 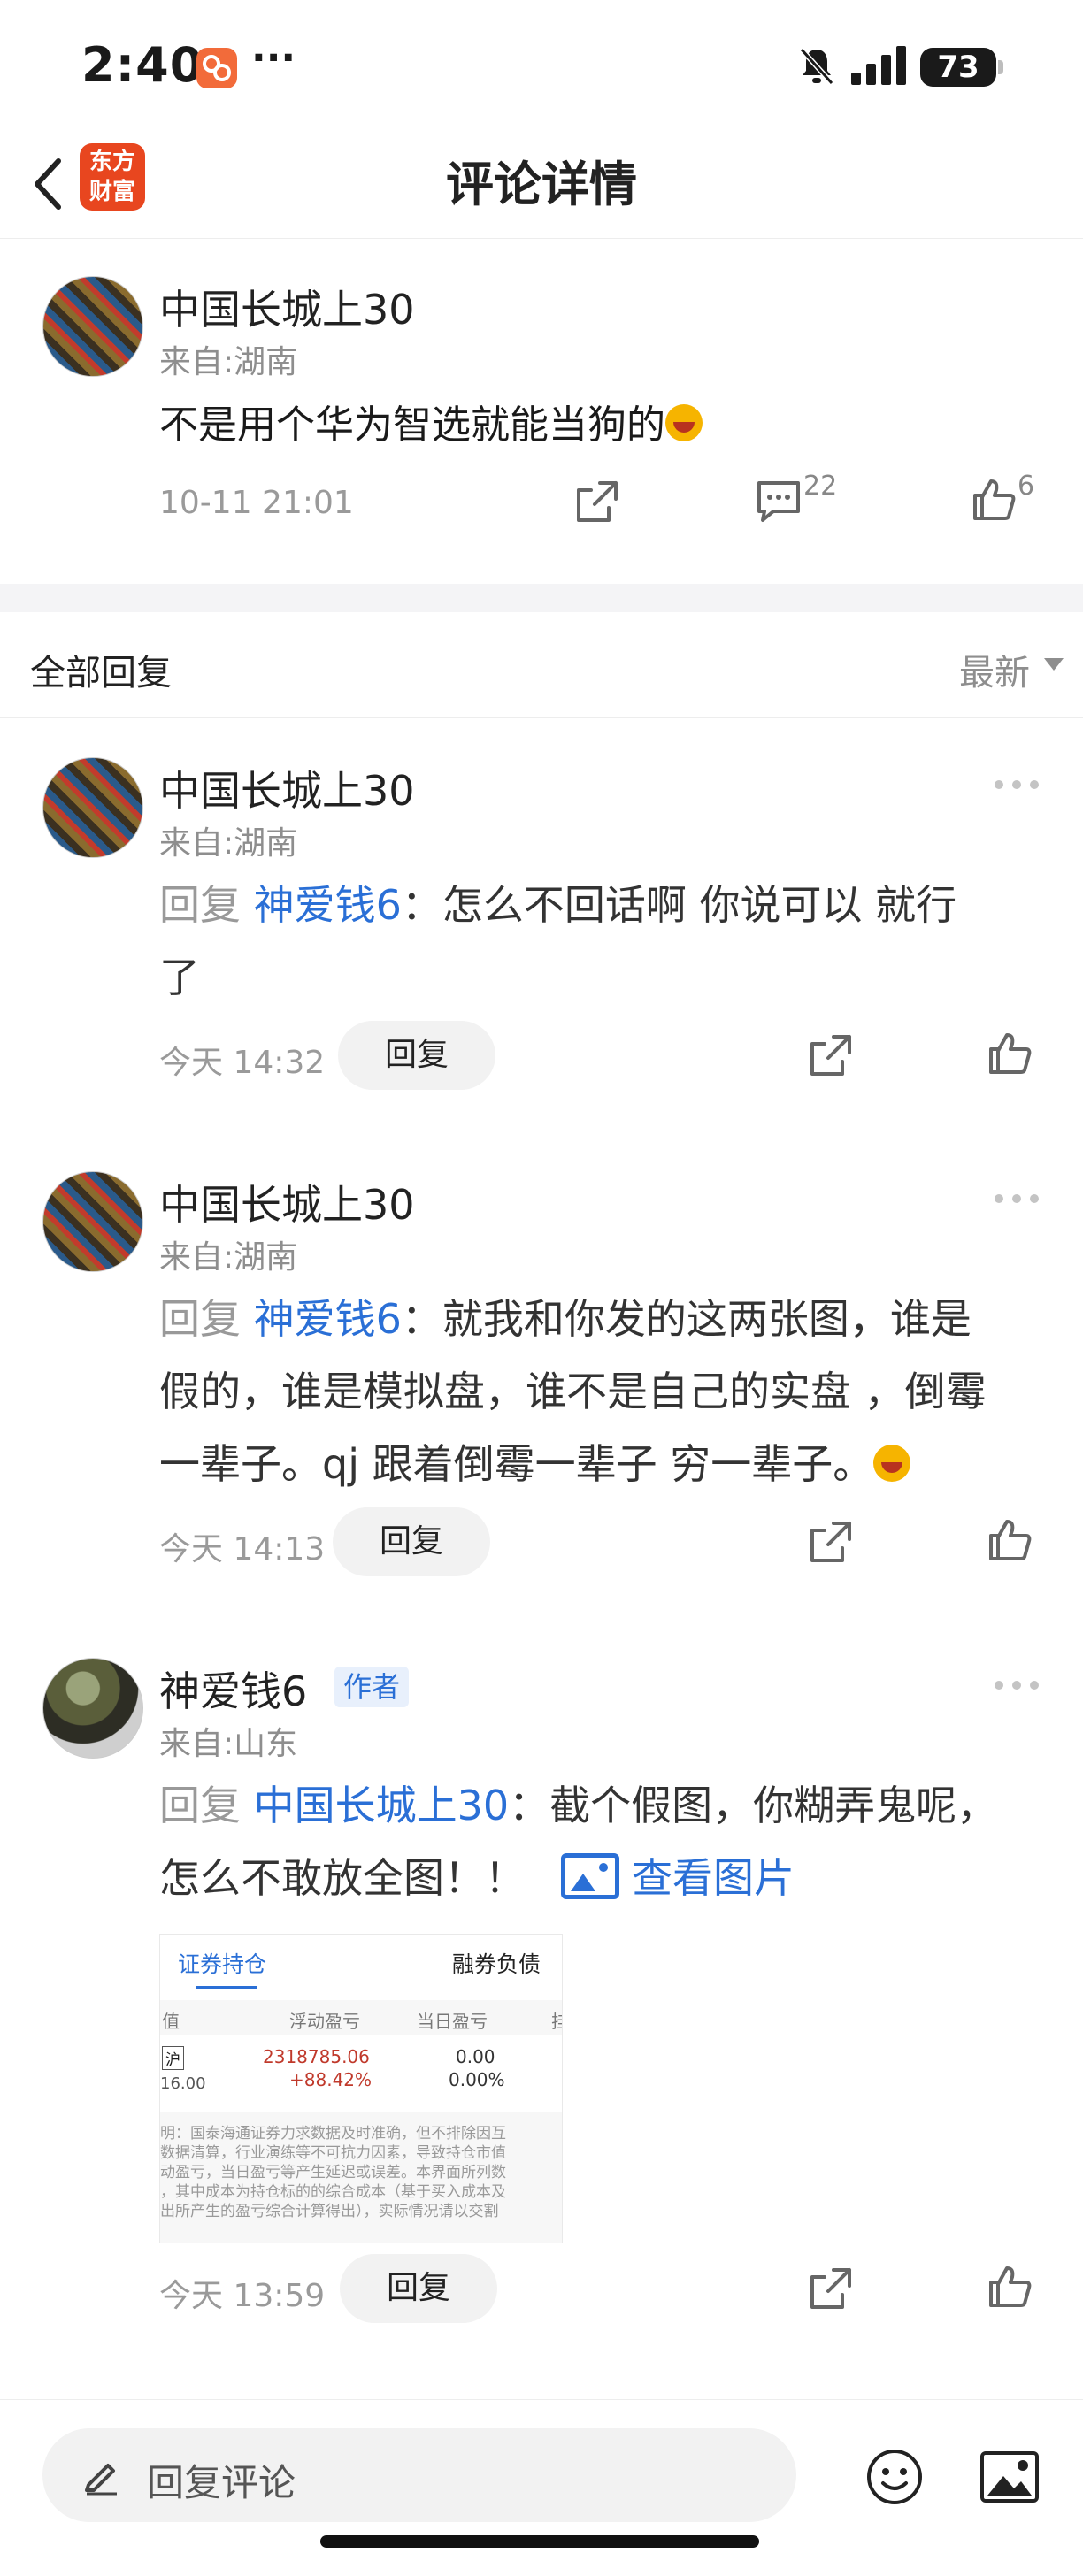 What do you see at coordinates (372, 1687) in the screenshot?
I see `author-badge: 作者` at bounding box center [372, 1687].